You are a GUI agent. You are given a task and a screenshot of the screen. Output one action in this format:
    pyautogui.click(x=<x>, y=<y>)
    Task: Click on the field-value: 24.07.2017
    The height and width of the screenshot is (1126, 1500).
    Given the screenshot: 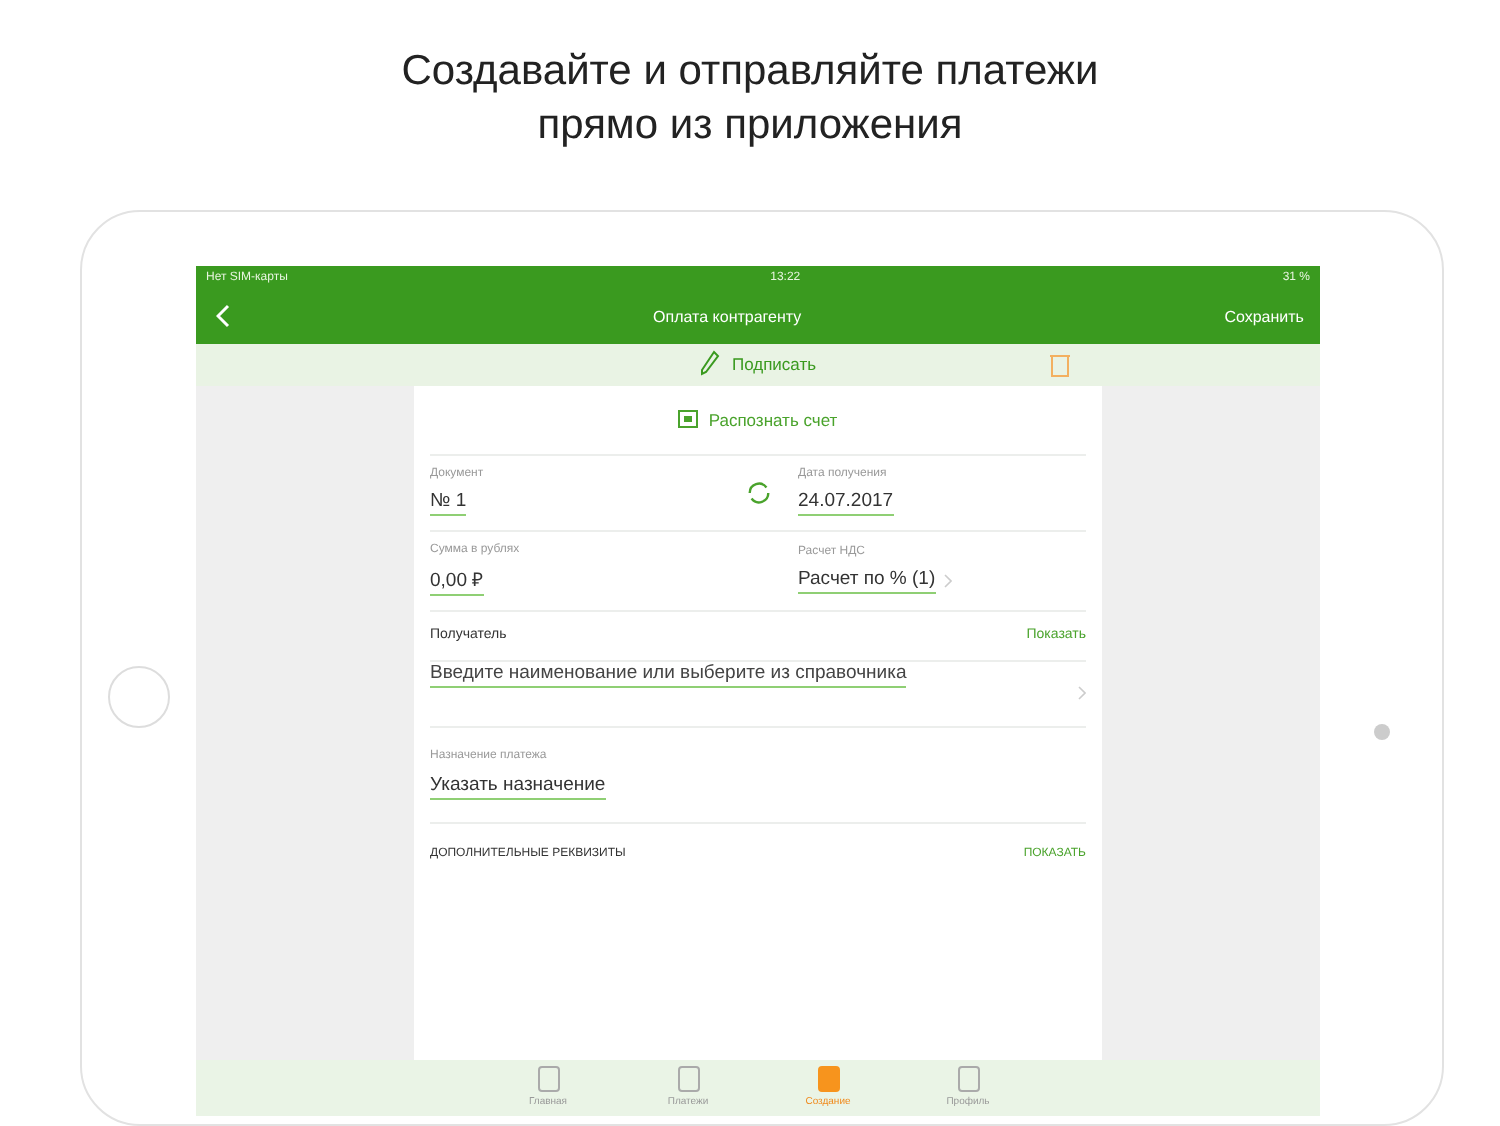 What is the action you would take?
    pyautogui.click(x=846, y=503)
    